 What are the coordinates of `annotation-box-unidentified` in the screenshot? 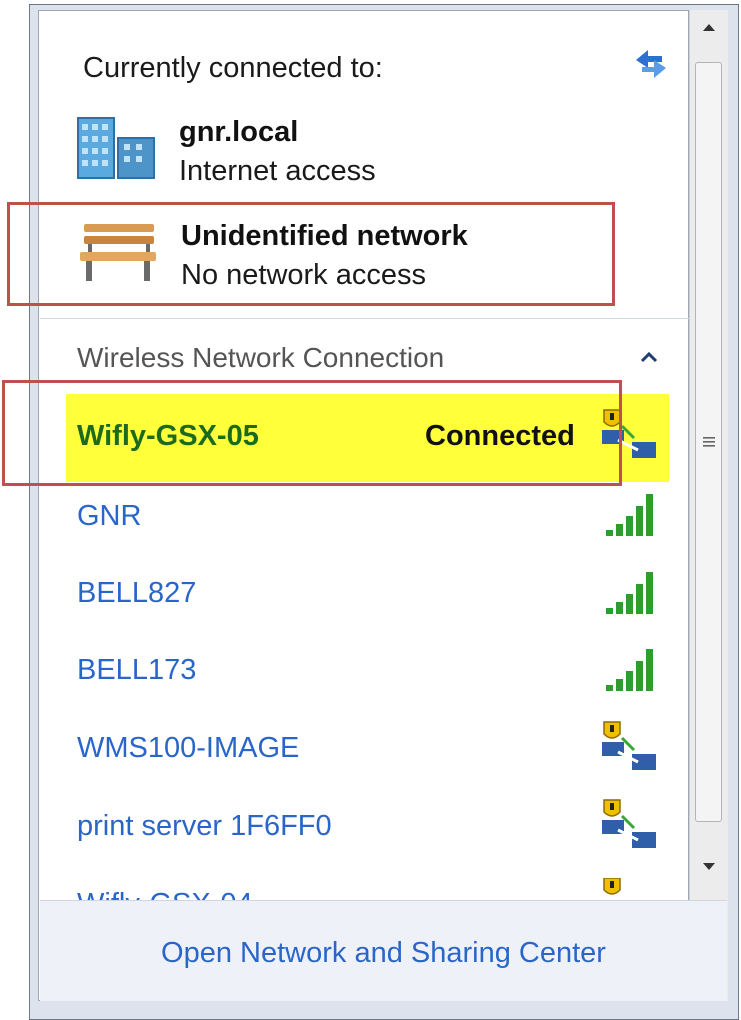 It's located at (311, 254).